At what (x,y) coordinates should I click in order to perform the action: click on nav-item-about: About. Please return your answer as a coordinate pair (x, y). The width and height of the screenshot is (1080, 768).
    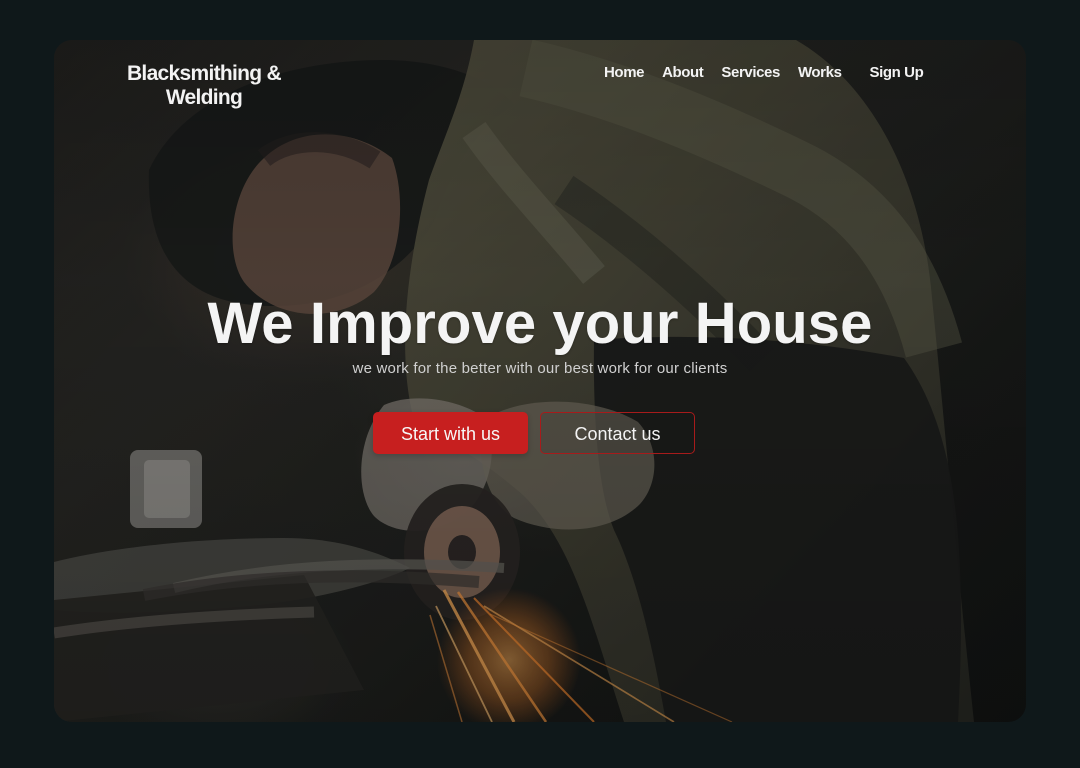
    Looking at the image, I should click on (683, 73).